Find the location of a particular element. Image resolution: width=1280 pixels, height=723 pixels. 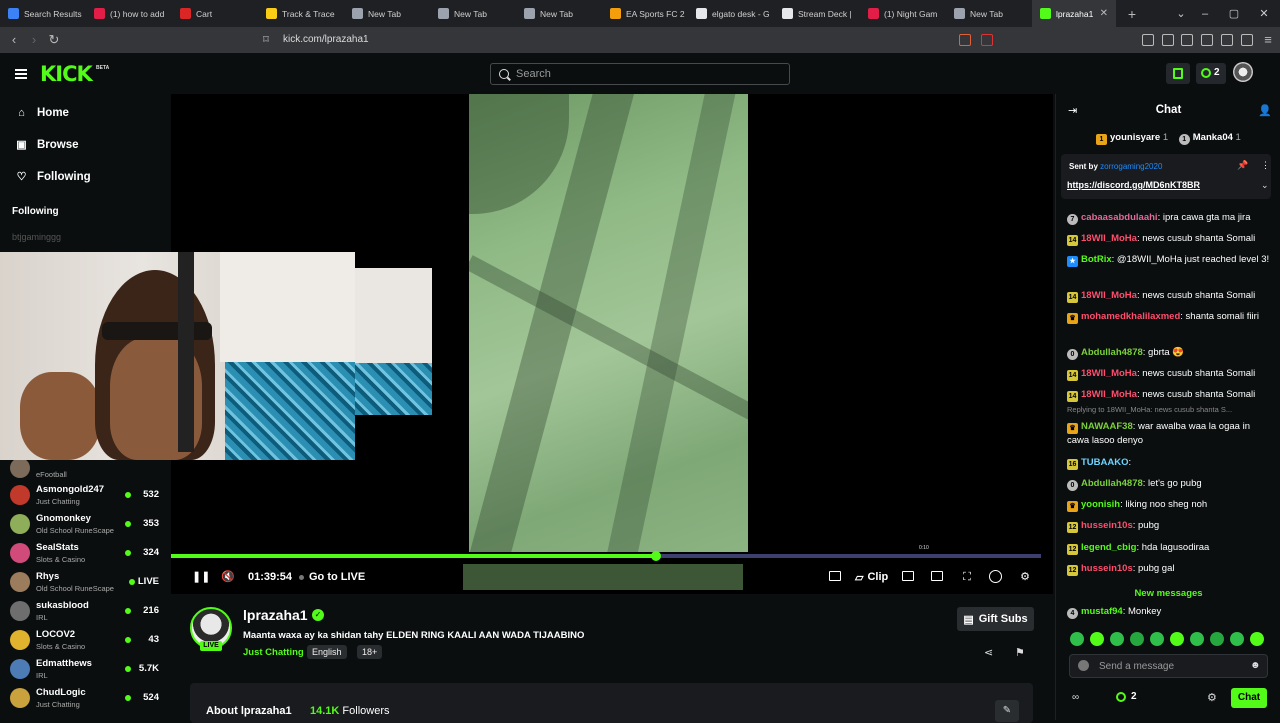

followed-channel: Edmatthews IRL 5.7K is located at coordinates (87, 670).